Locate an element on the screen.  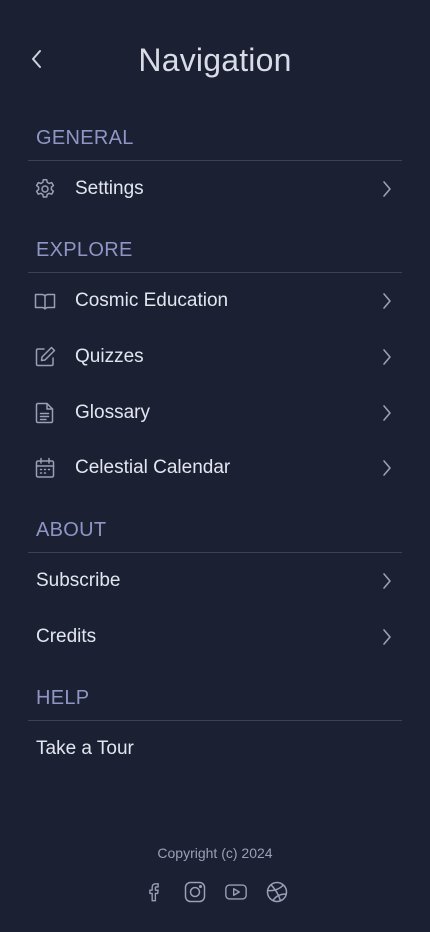
nav-item-label: Credits is located at coordinates (66, 636).